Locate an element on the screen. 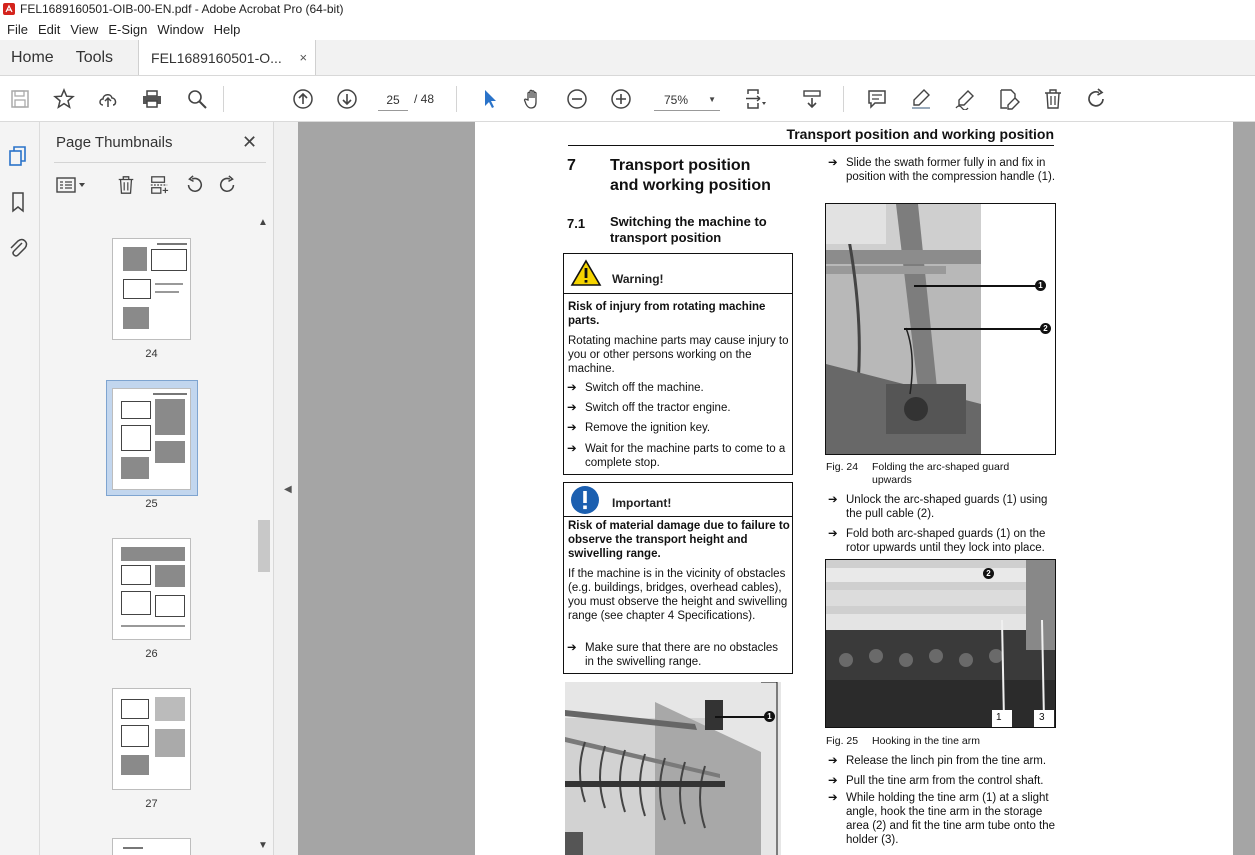 The height and width of the screenshot is (855, 1255). page-fit-icon is located at coordinates (755, 99).